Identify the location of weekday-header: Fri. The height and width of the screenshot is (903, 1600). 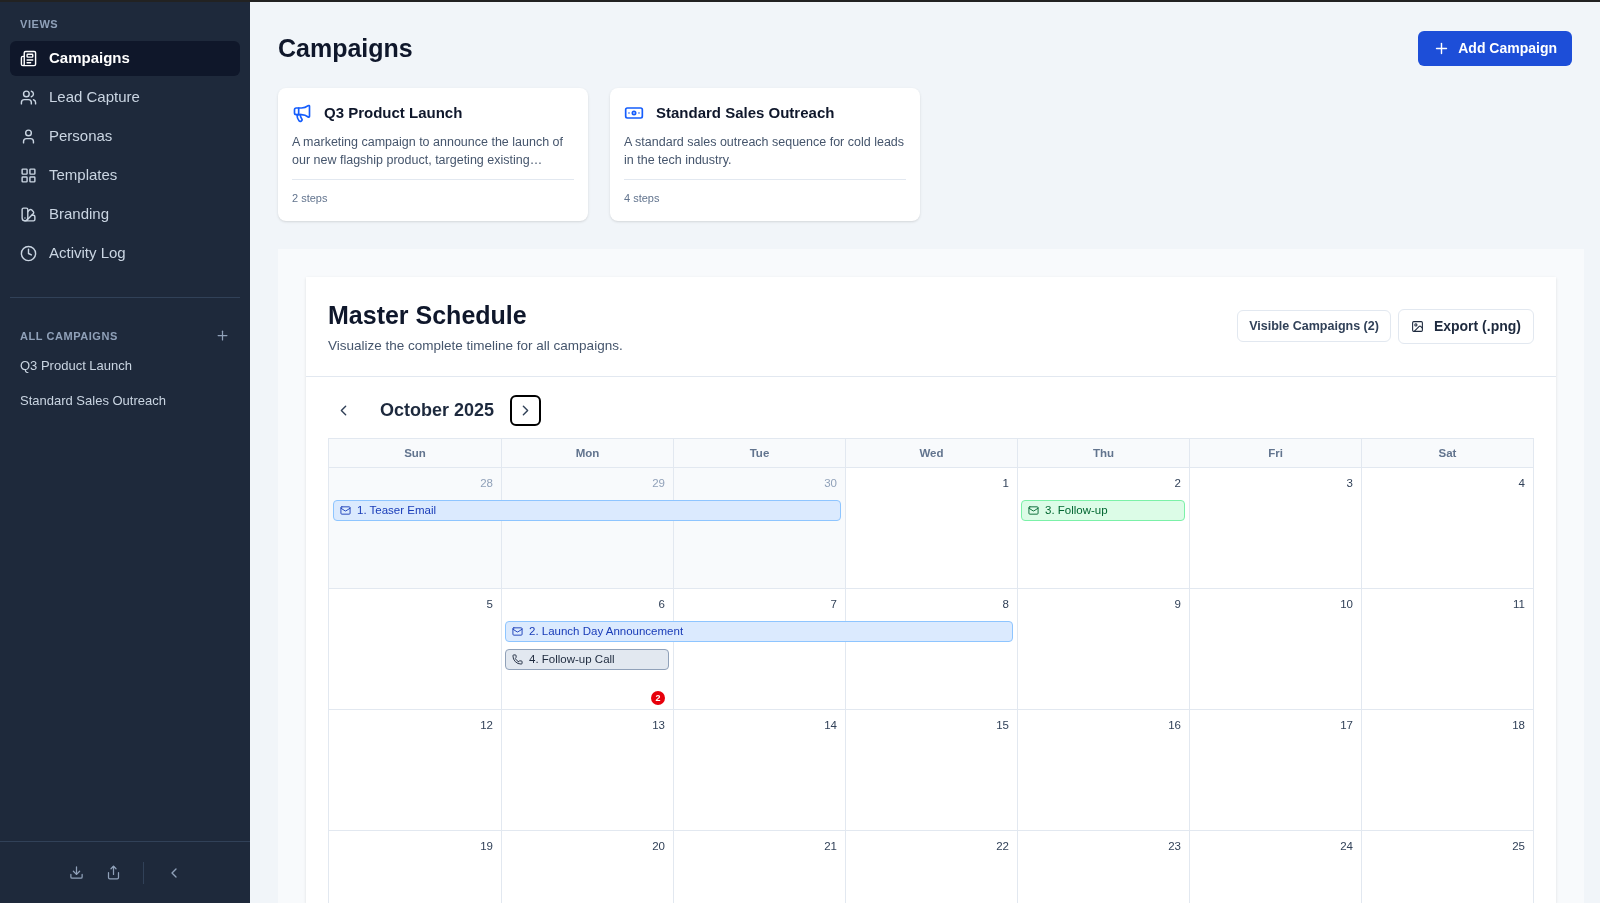
(1275, 453).